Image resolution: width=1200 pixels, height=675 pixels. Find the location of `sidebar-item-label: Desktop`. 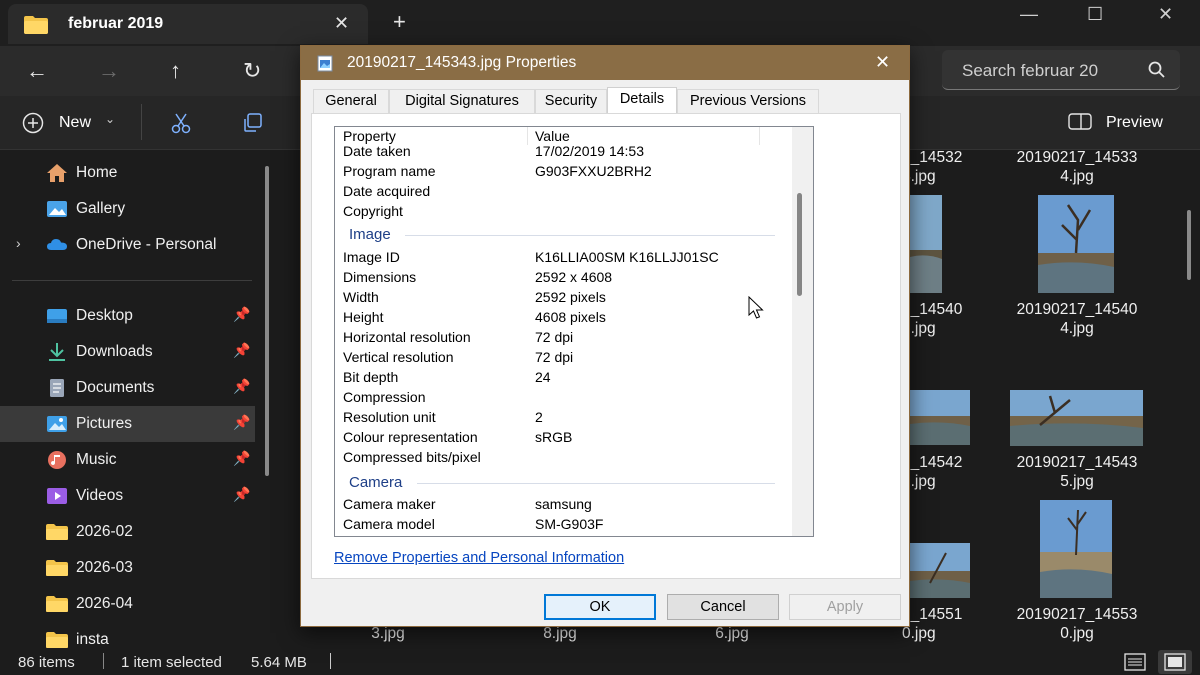

sidebar-item-label: Desktop is located at coordinates (104, 315).